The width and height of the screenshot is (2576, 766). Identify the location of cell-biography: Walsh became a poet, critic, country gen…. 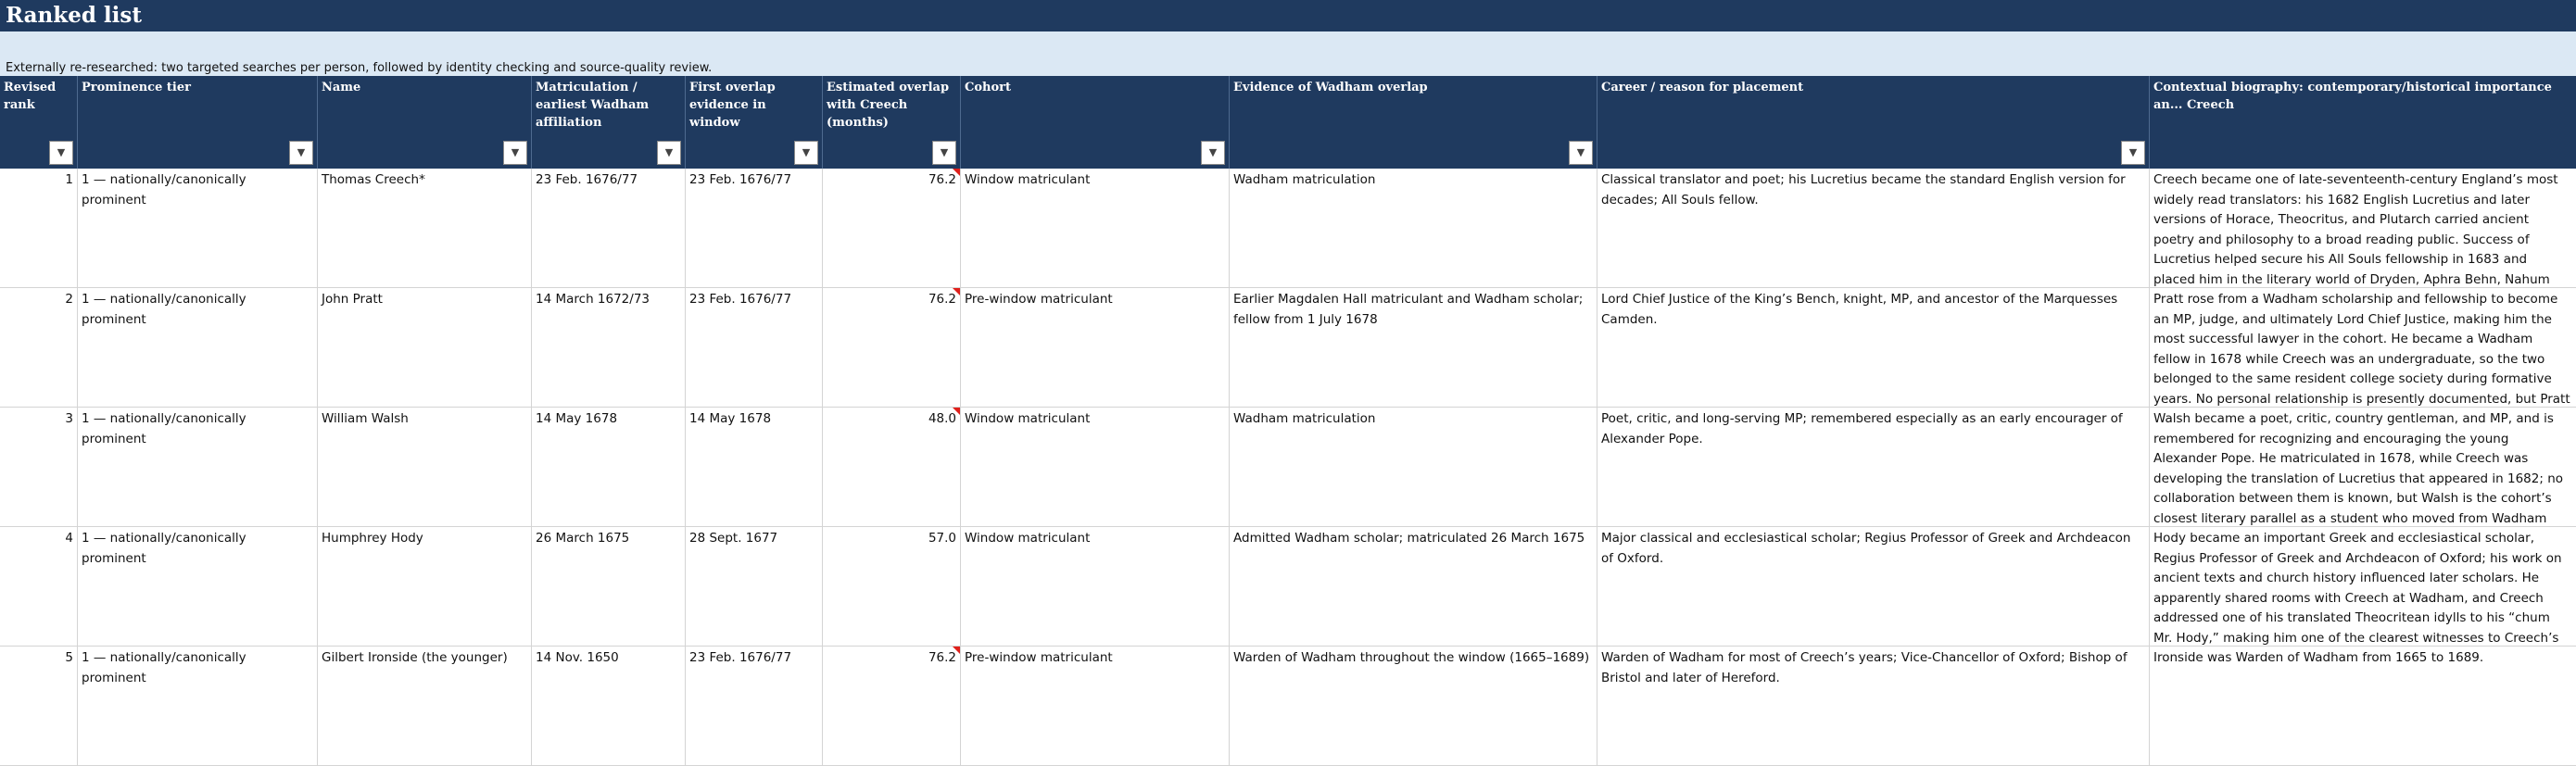
(2363, 467).